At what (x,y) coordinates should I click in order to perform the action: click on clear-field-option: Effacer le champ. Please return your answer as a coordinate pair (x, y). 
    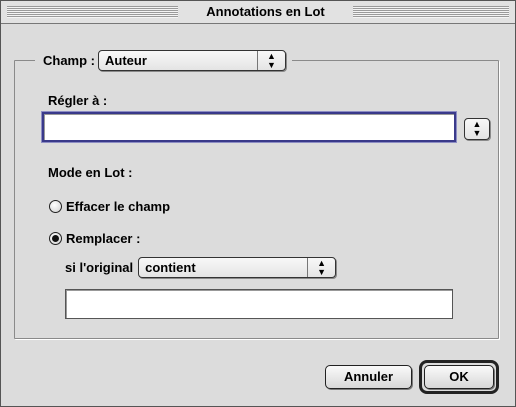
    Looking at the image, I should click on (109, 206).